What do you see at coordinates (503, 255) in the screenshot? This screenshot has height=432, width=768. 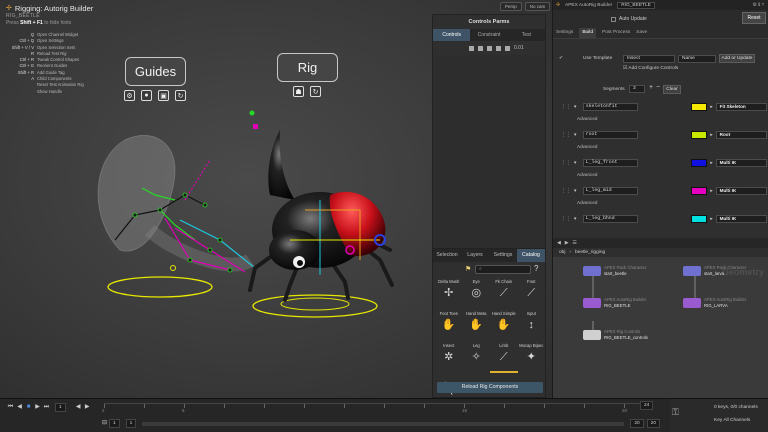 I see `tab-settings: Settings` at bounding box center [503, 255].